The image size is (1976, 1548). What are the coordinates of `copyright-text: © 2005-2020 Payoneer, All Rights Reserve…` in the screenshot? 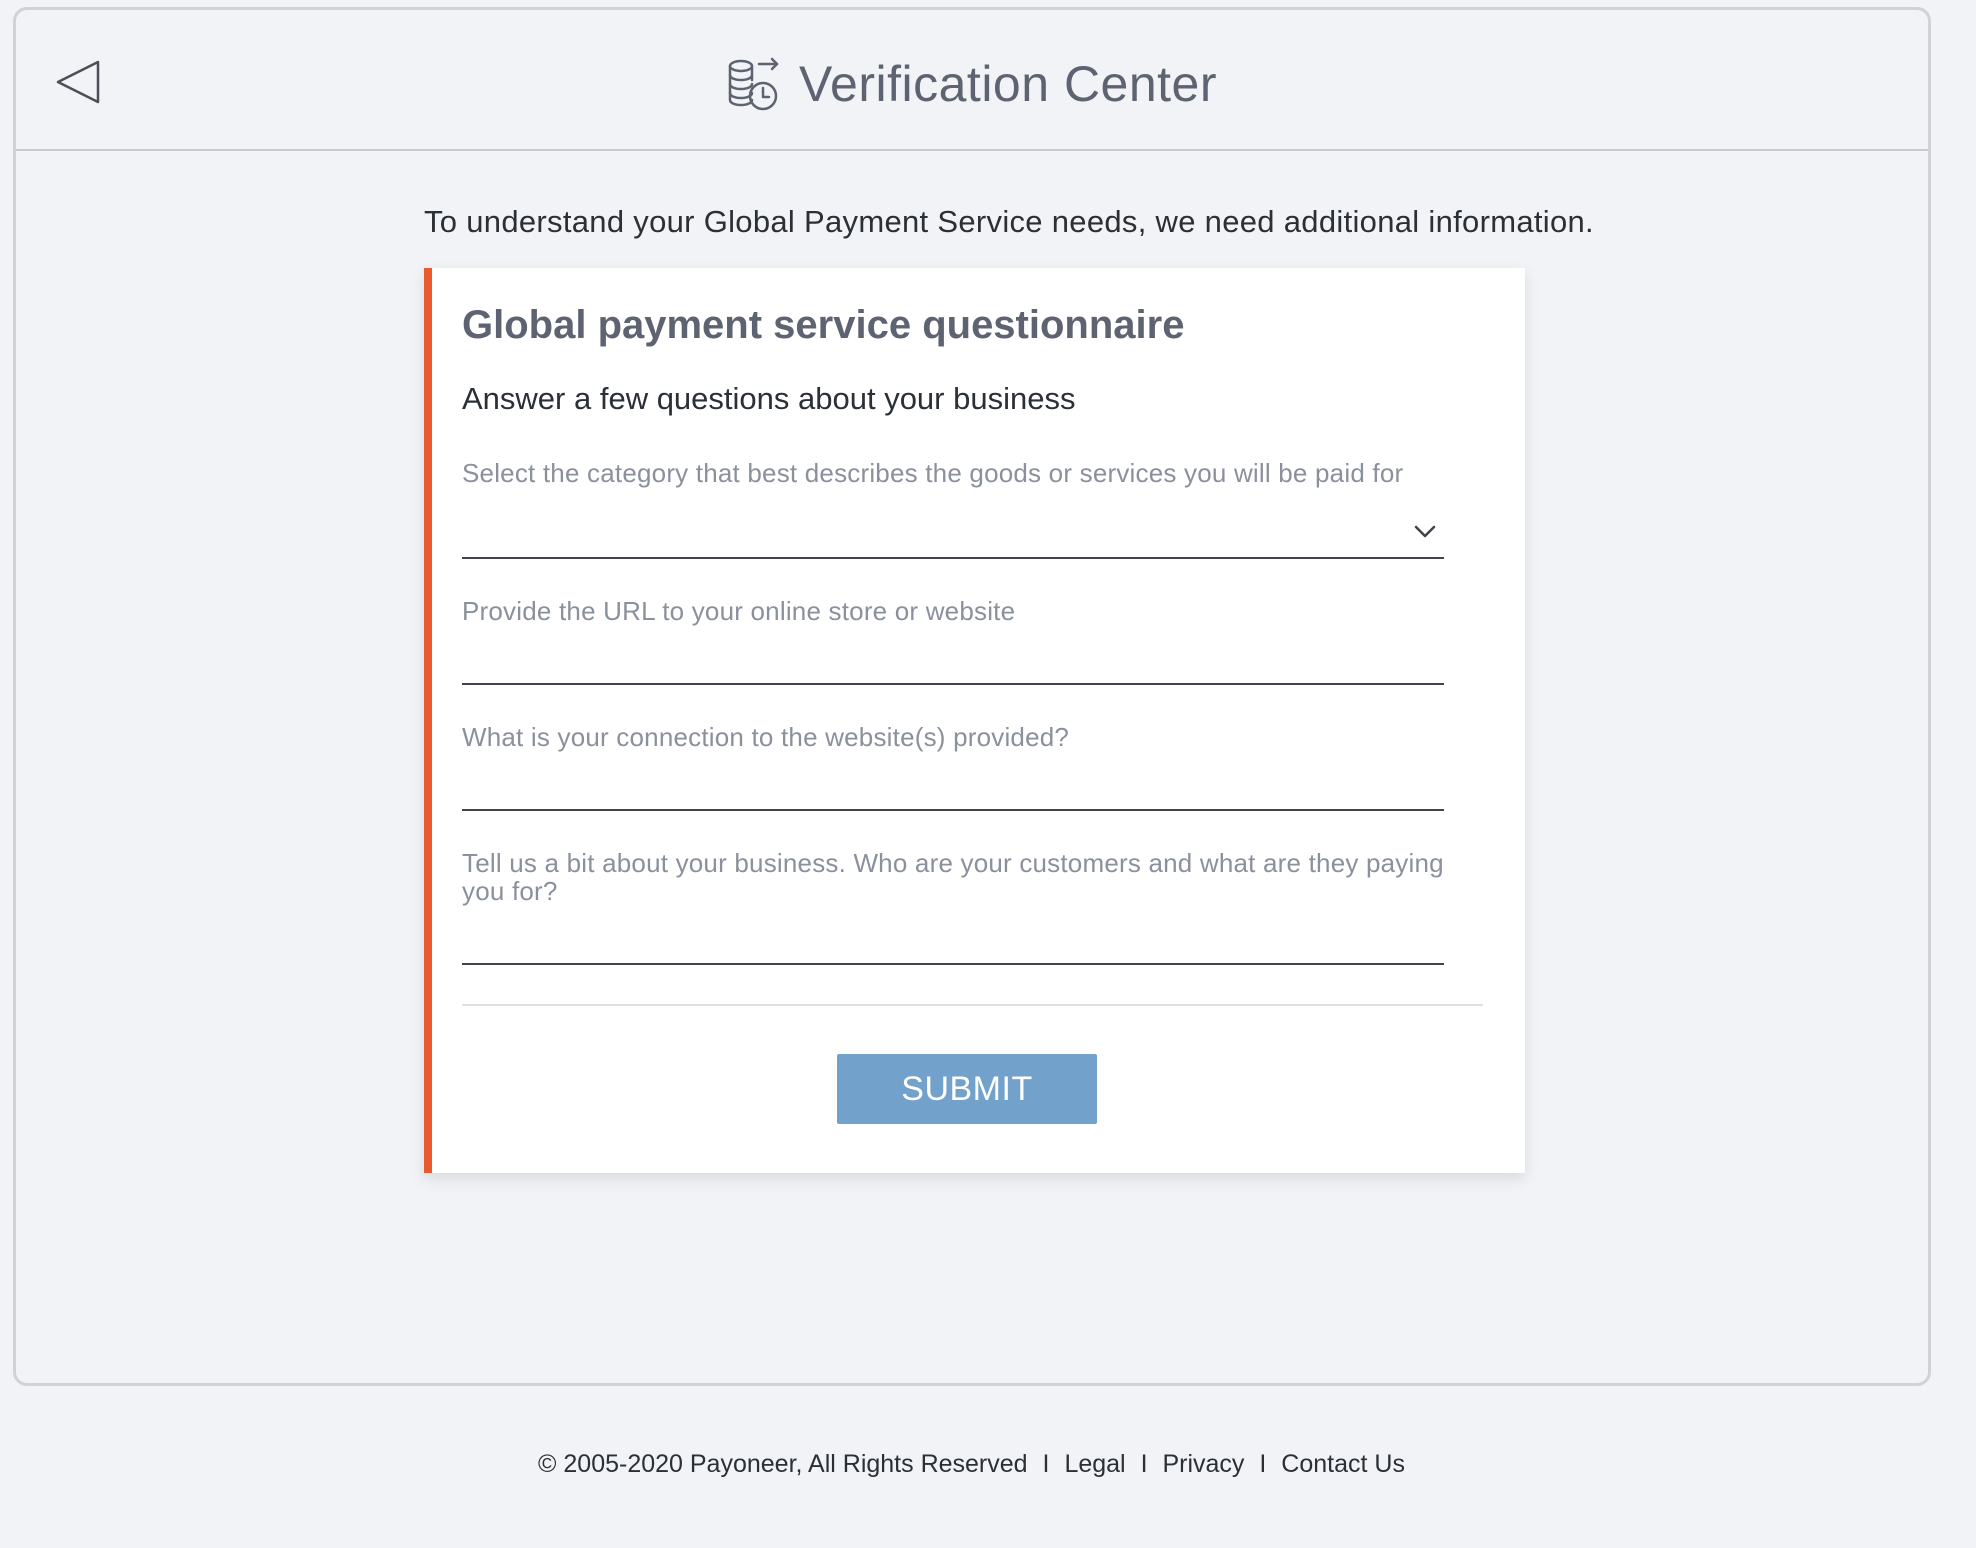 It's located at (783, 1464).